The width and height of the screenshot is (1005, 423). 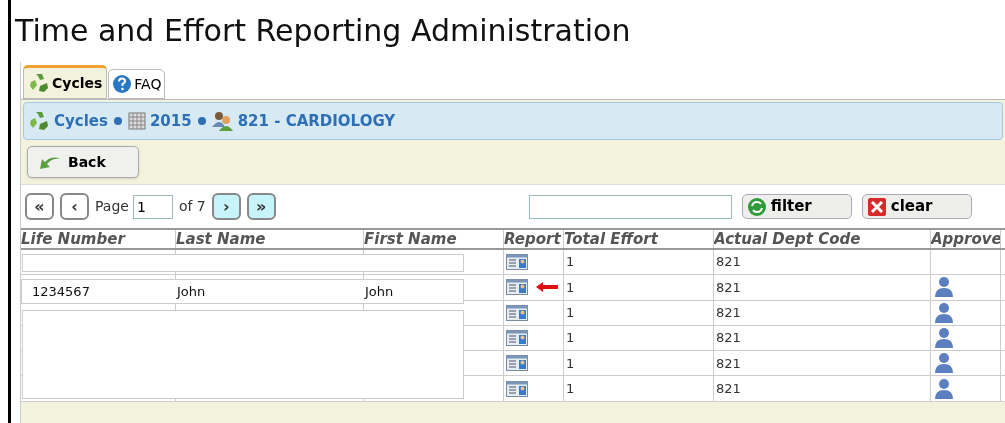 I want to click on pager-label: of 7, so click(x=192, y=206).